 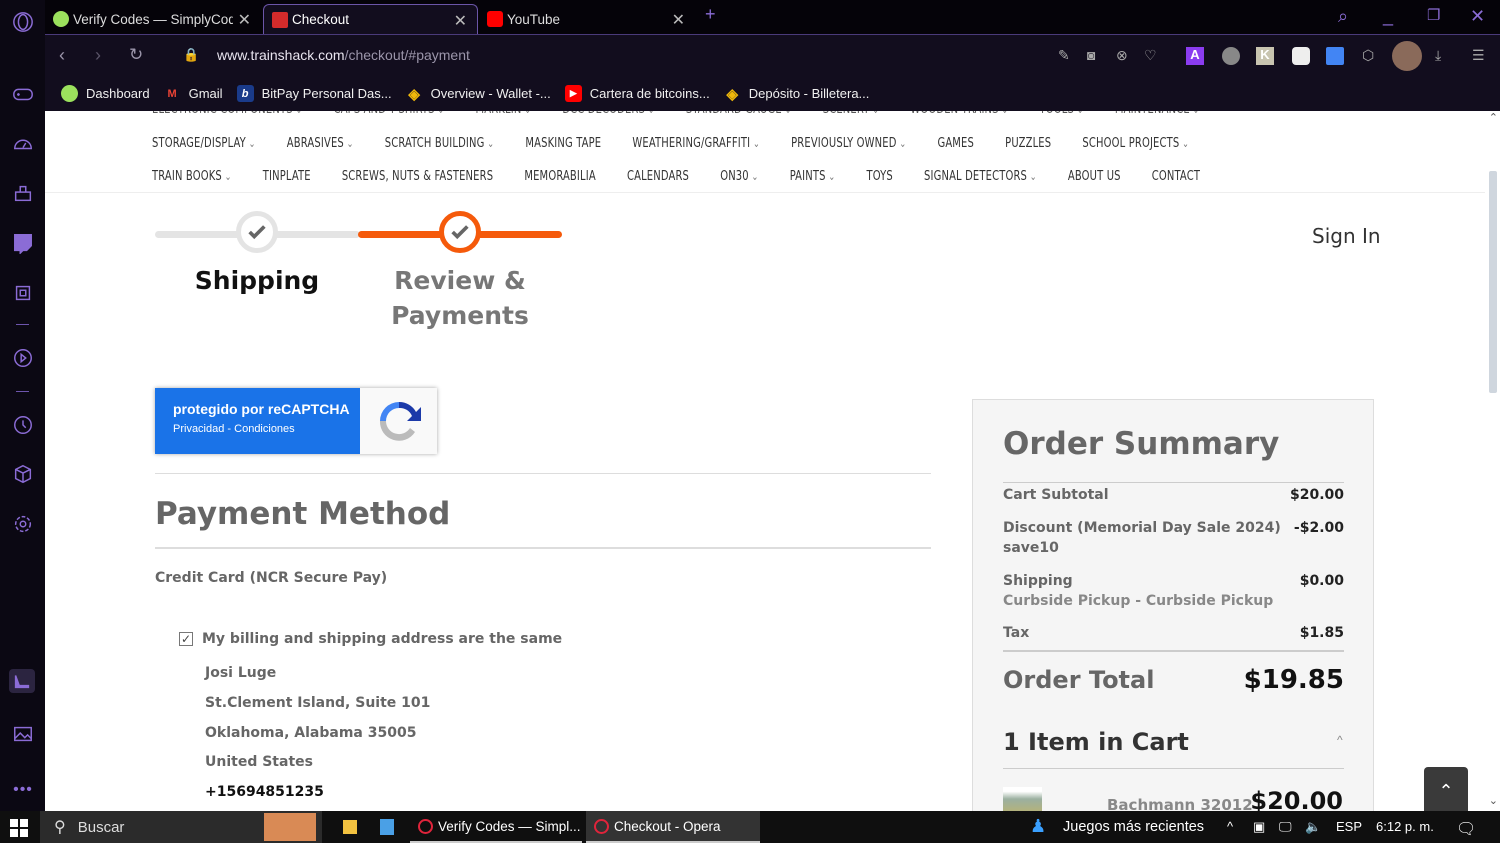 I want to click on speed-dial-icon, so click(x=23, y=143).